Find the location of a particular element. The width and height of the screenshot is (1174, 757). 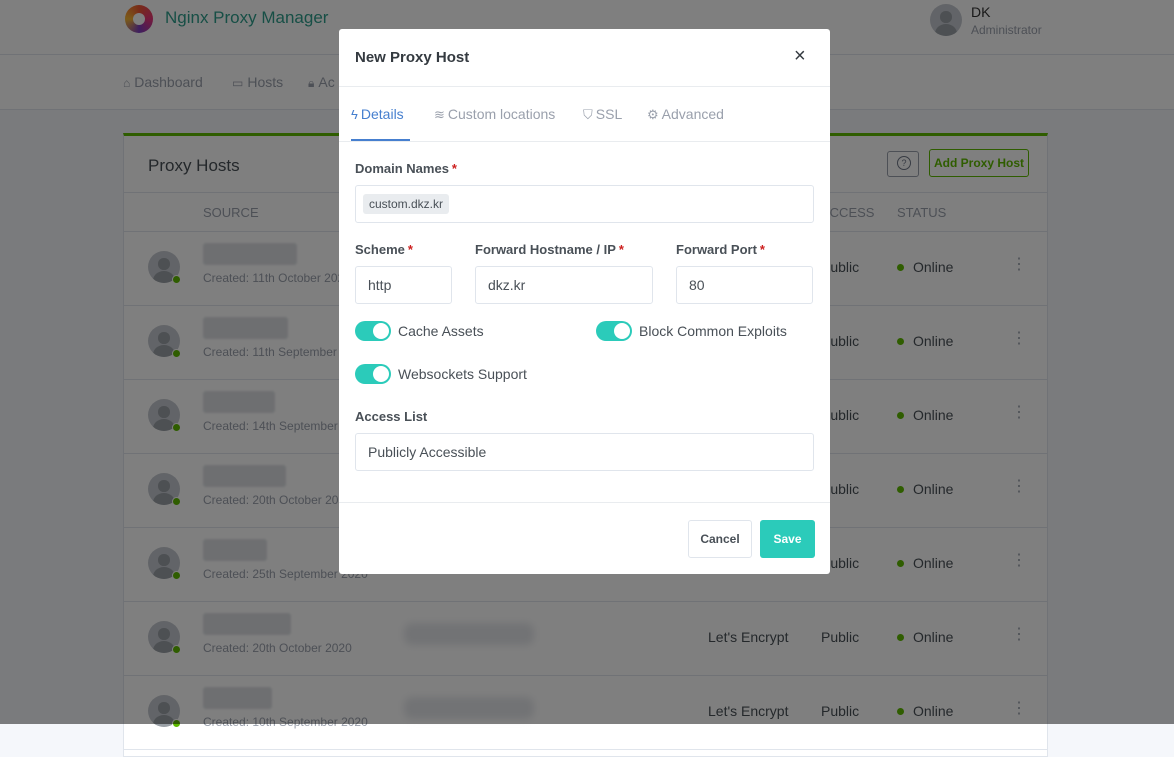

scheme-select: http is located at coordinates (403, 285).